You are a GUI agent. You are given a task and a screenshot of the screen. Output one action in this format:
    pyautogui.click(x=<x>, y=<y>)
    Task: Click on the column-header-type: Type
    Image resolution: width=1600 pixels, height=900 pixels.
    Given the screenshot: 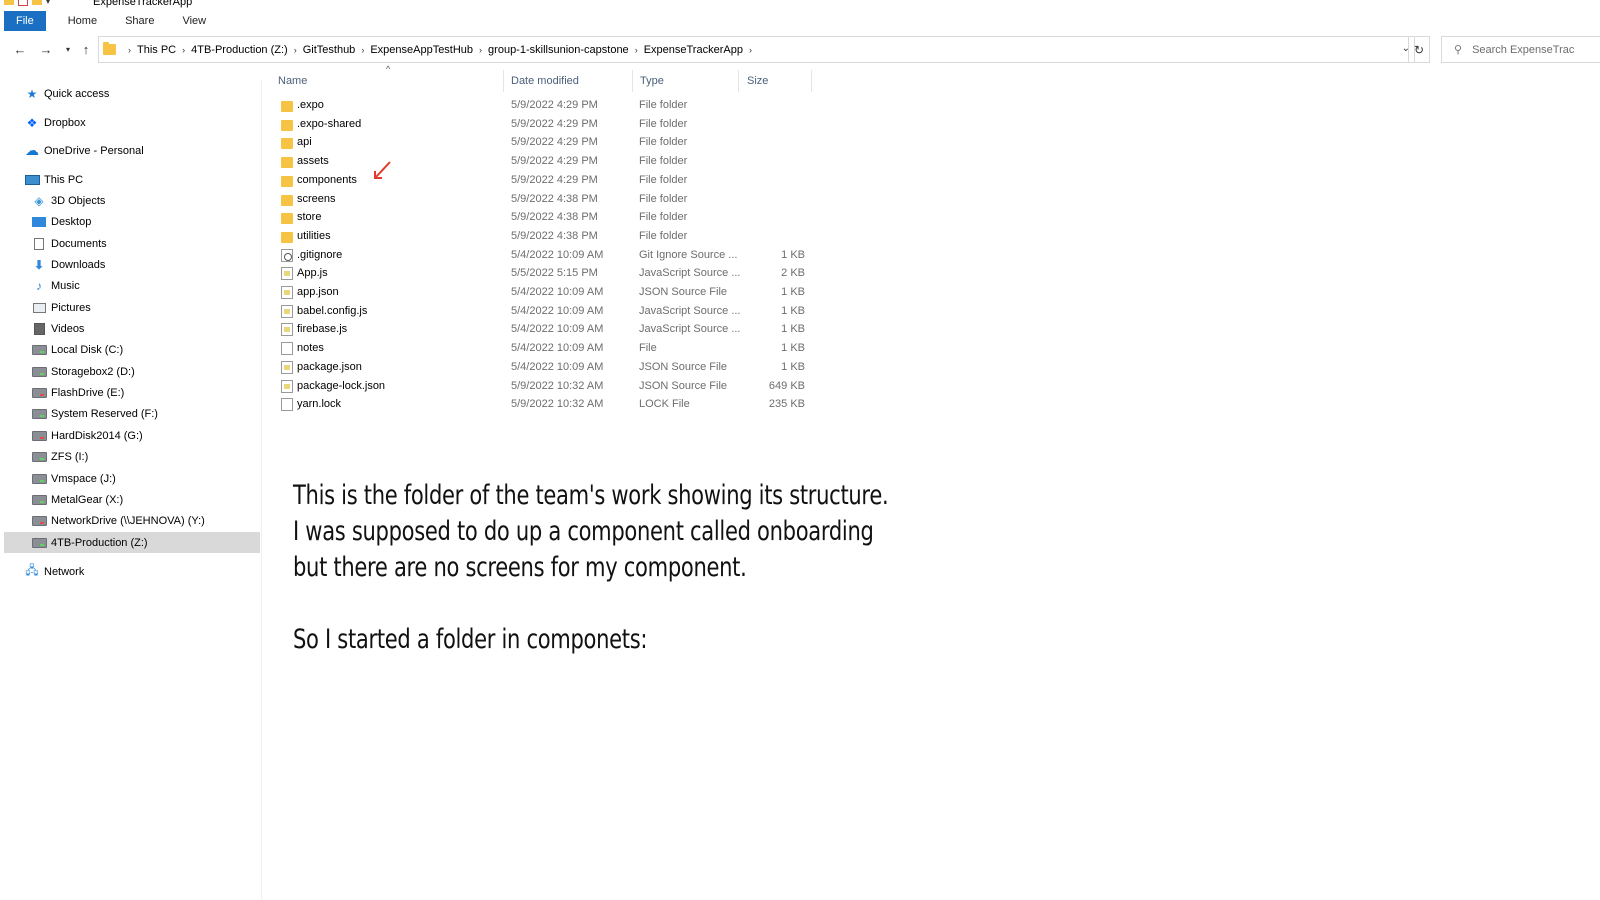 What is the action you would take?
    pyautogui.click(x=685, y=81)
    